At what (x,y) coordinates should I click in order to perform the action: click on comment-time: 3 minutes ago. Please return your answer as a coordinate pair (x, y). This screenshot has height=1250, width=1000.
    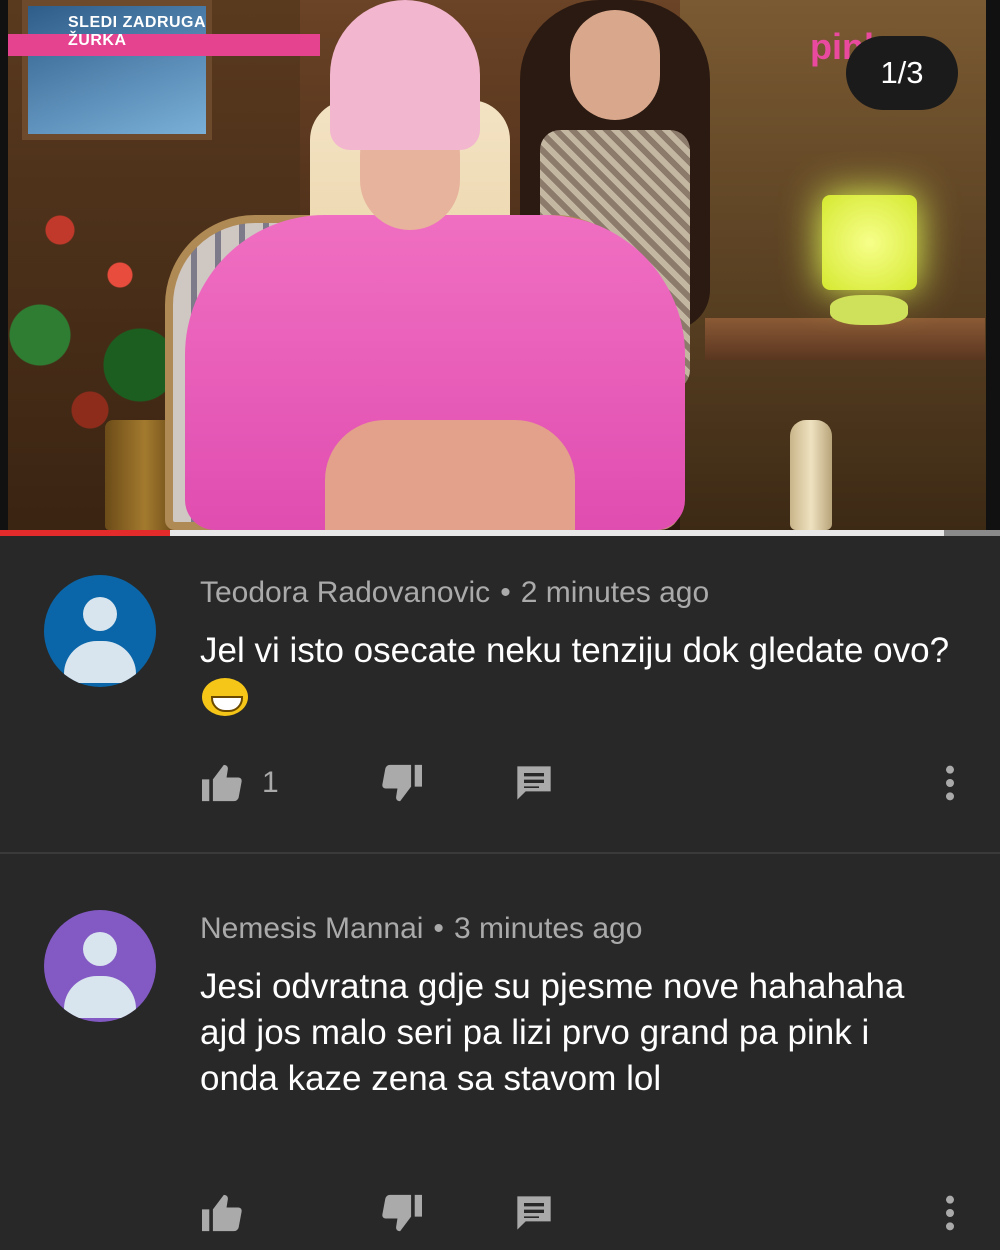
    Looking at the image, I should click on (548, 928).